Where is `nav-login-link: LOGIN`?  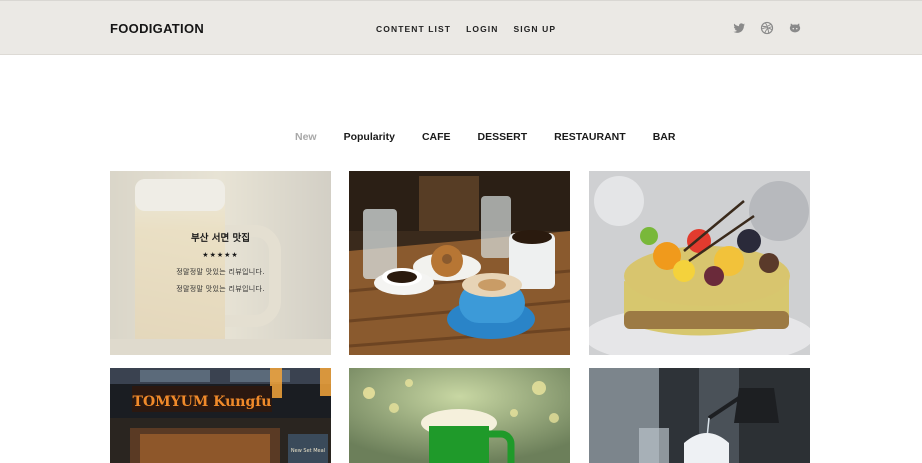
nav-login-link: LOGIN is located at coordinates (482, 29).